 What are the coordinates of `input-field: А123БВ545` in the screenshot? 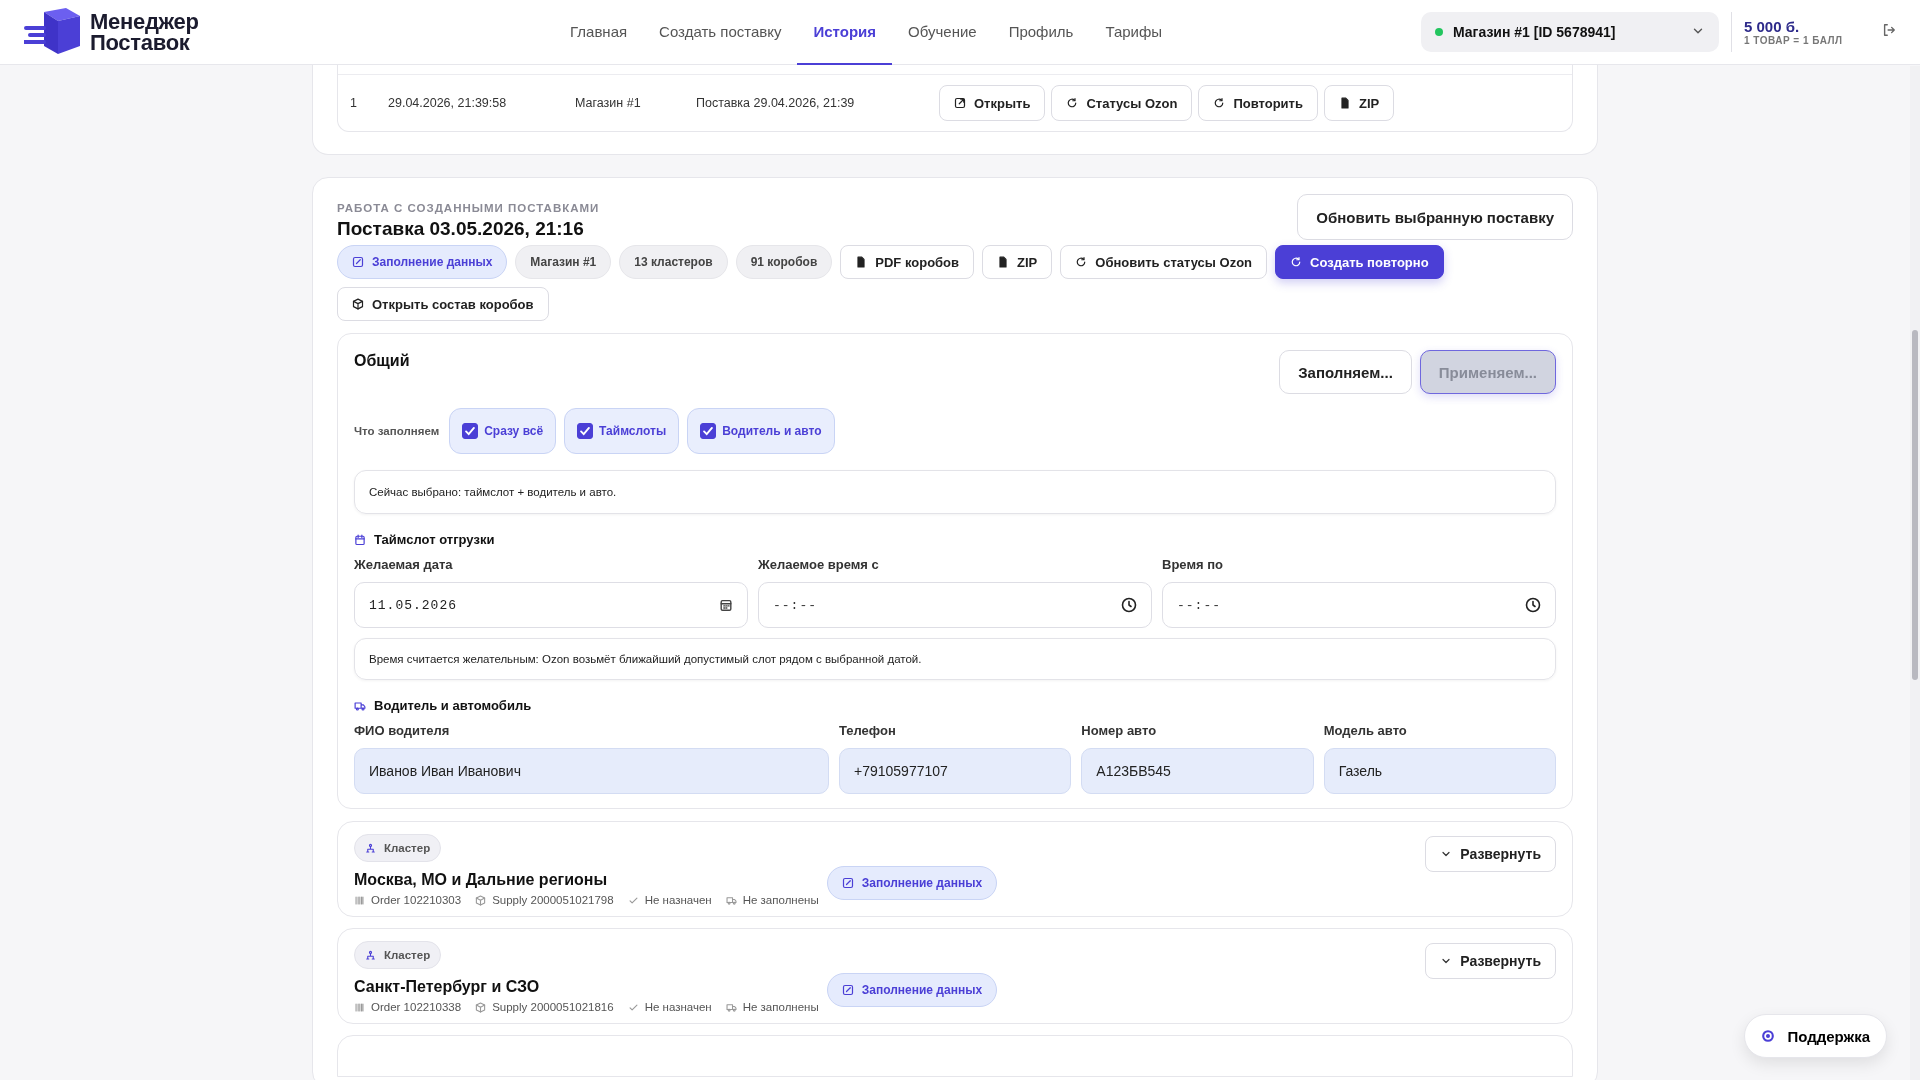 It's located at (1197, 771).